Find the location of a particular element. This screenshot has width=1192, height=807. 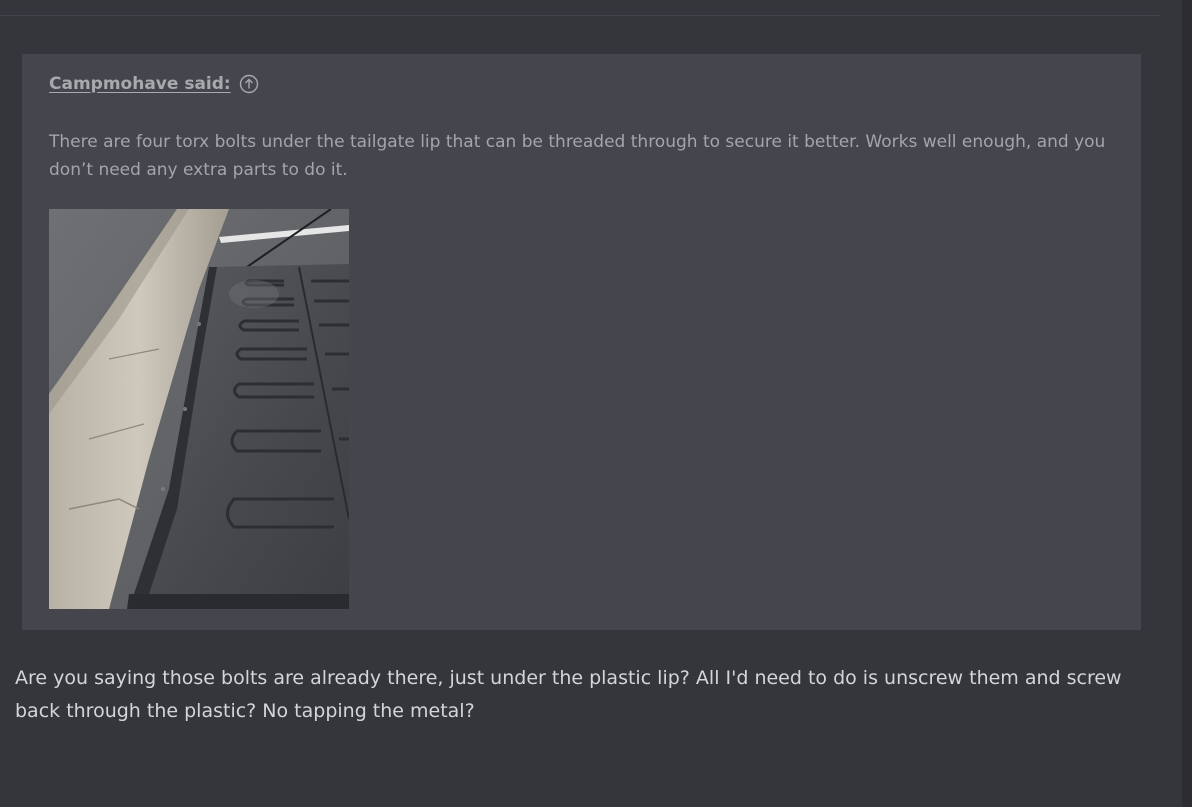

scrollbar-track is located at coordinates (1187, 403).